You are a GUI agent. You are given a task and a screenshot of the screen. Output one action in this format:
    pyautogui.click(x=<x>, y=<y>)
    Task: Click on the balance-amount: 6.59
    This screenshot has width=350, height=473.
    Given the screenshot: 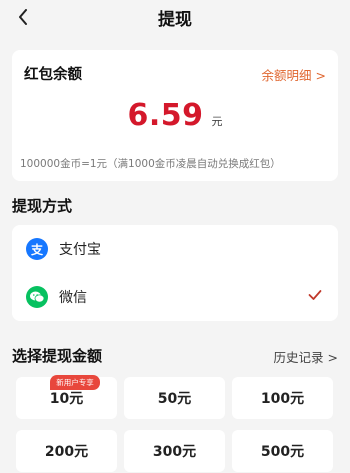 What is the action you would take?
    pyautogui.click(x=165, y=115)
    